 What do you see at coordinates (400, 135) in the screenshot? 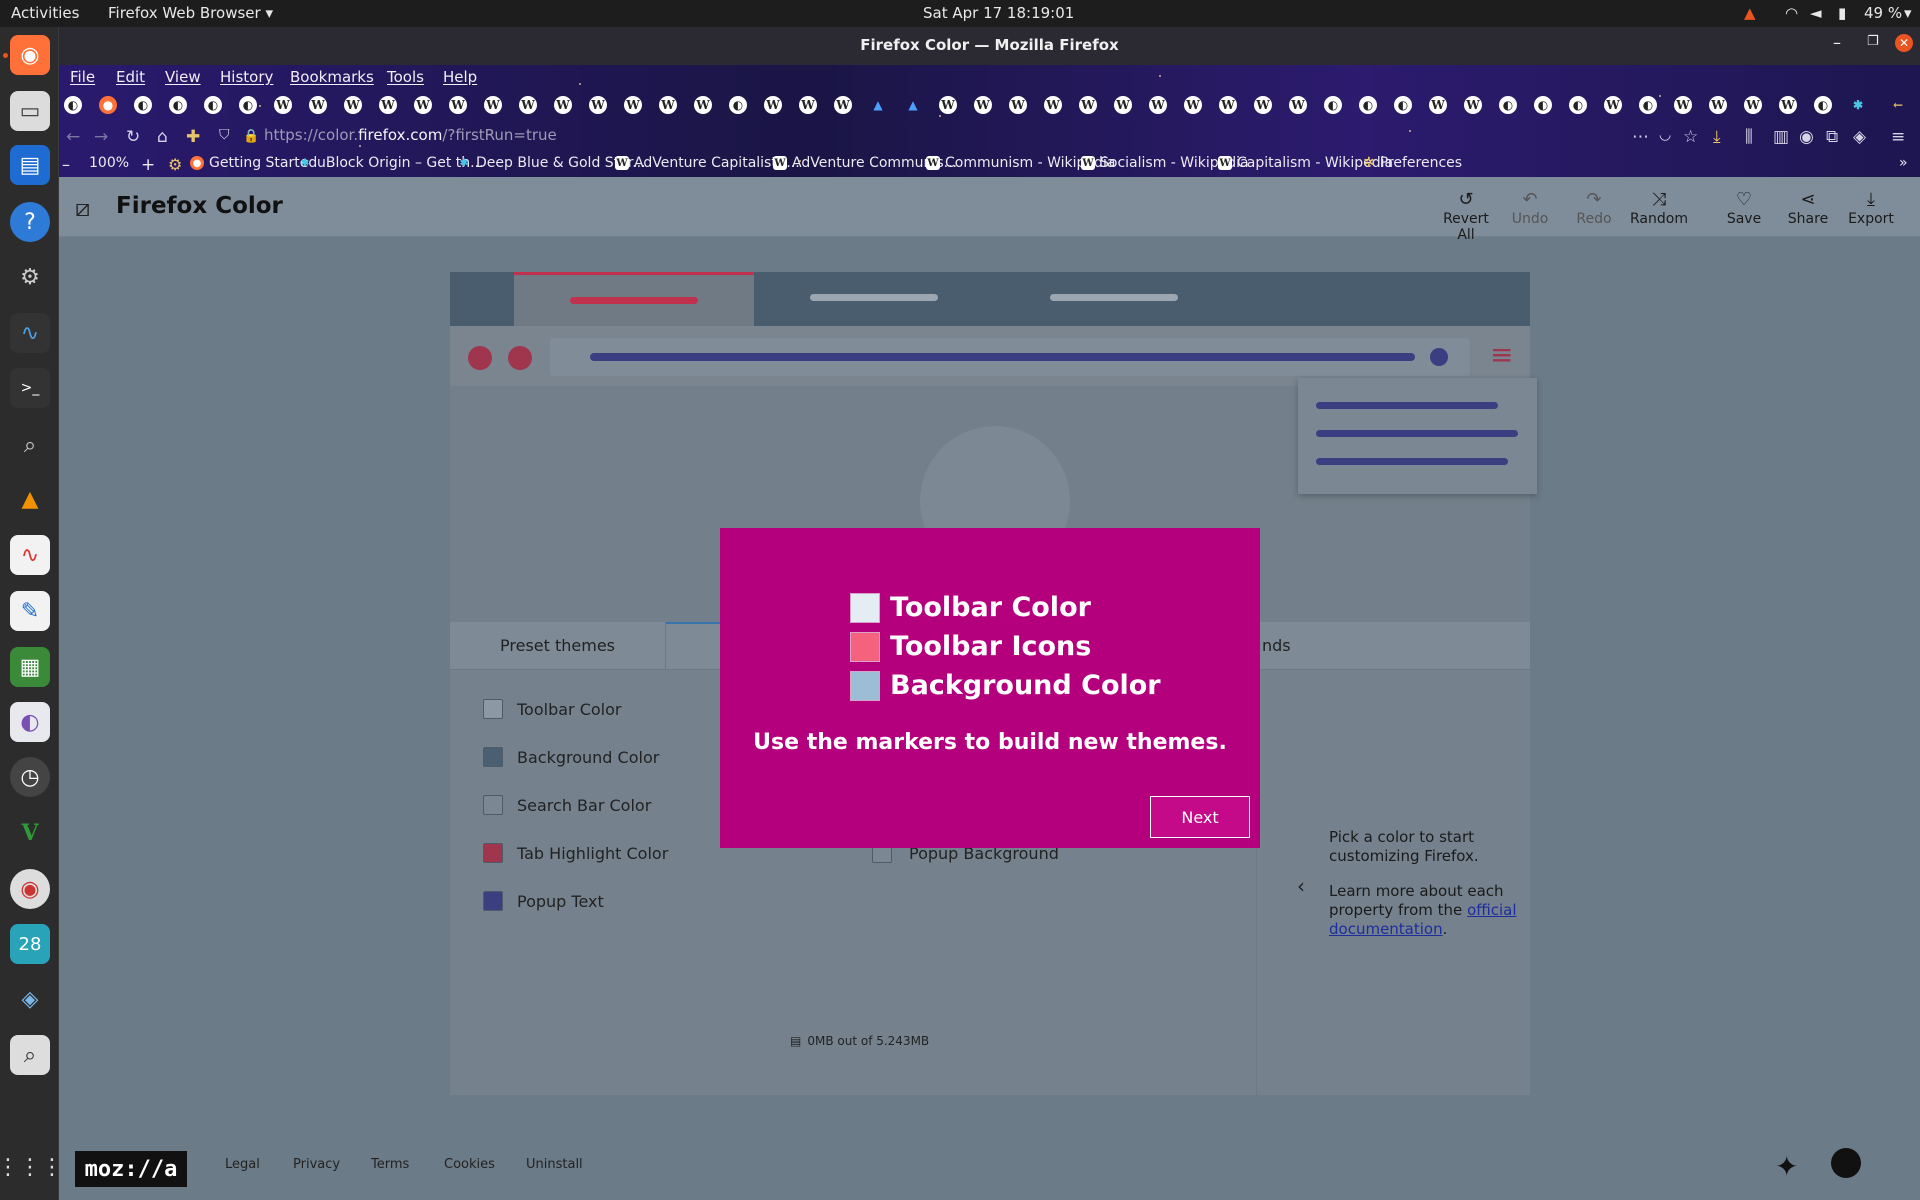
I see `url-bar: https://color.firefox.com/?firstRun=true` at bounding box center [400, 135].